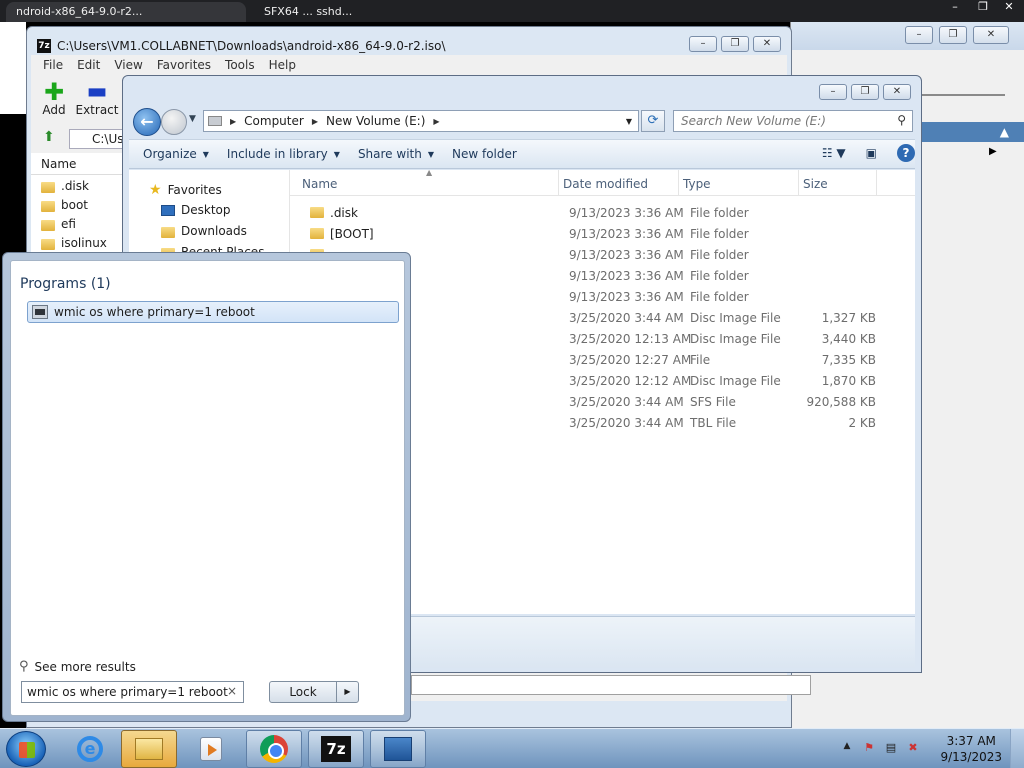  I want to click on search-input: Search New Volume (E:) ⚲, so click(793, 121).